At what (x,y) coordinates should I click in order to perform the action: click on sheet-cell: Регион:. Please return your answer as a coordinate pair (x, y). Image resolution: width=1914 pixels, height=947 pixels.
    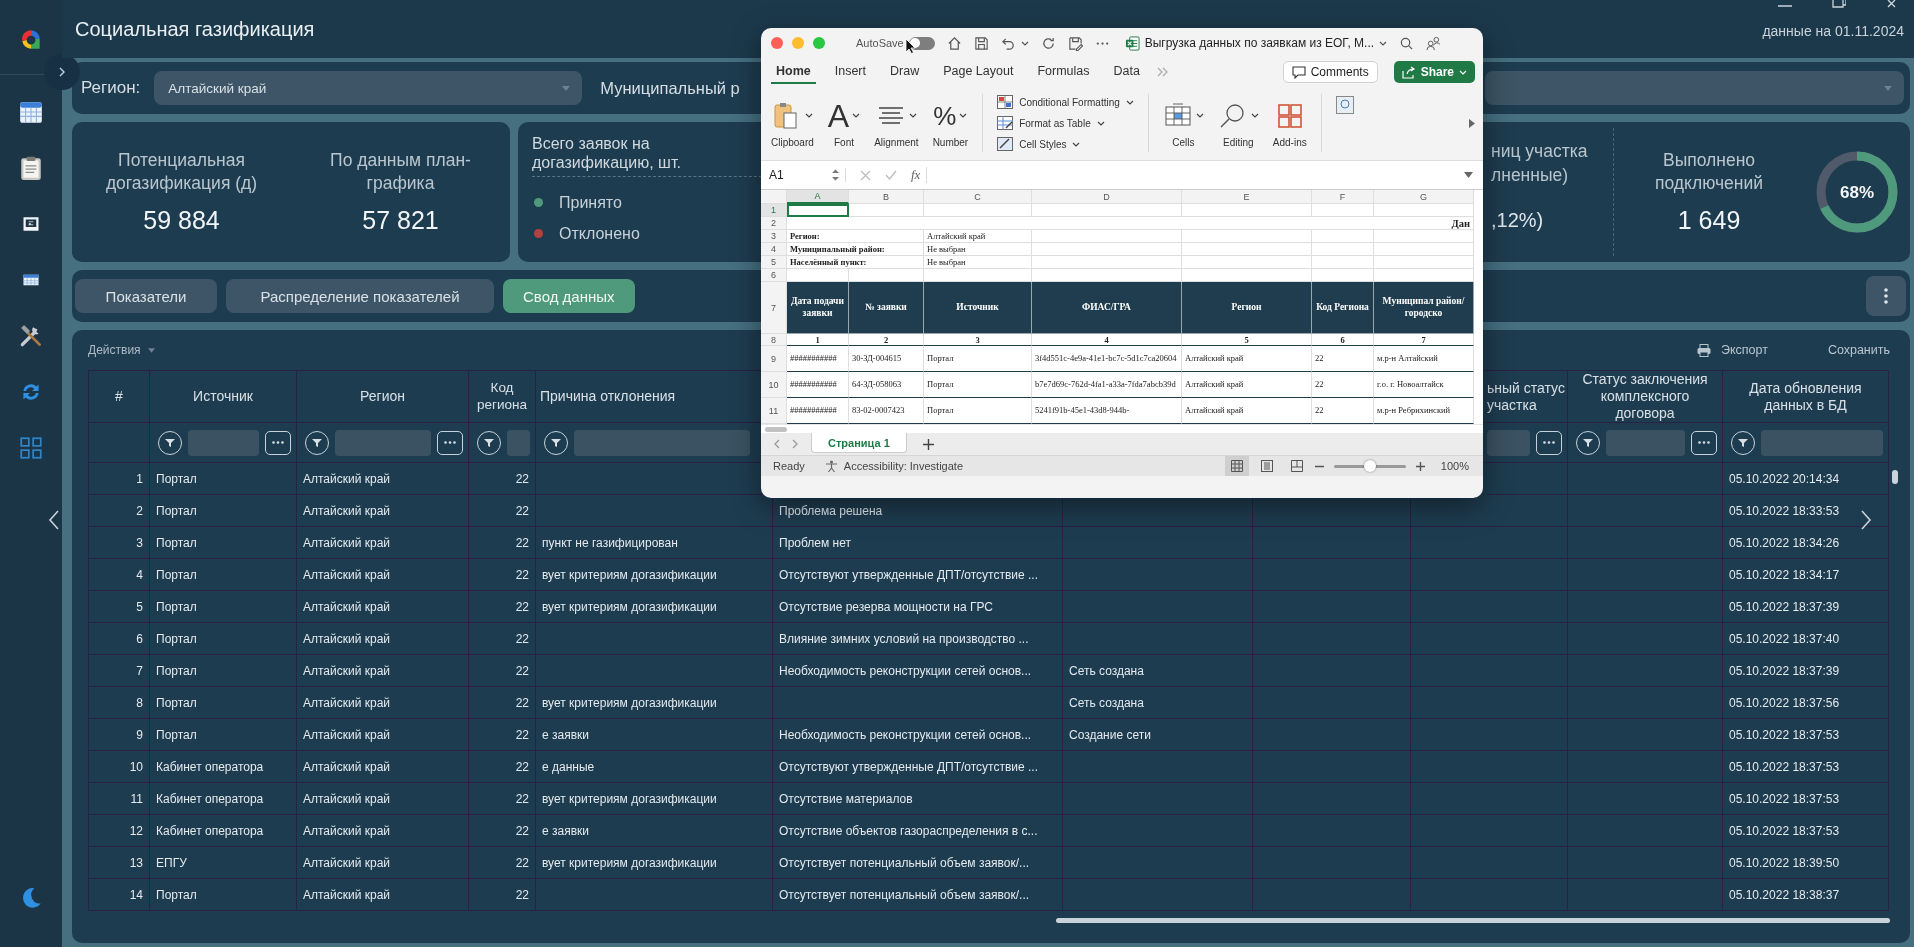
    Looking at the image, I should click on (855, 236).